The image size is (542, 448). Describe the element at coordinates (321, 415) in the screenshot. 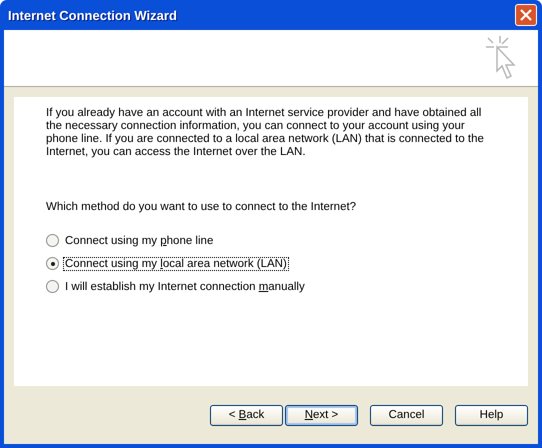

I see `wizard-button: Next >` at that location.